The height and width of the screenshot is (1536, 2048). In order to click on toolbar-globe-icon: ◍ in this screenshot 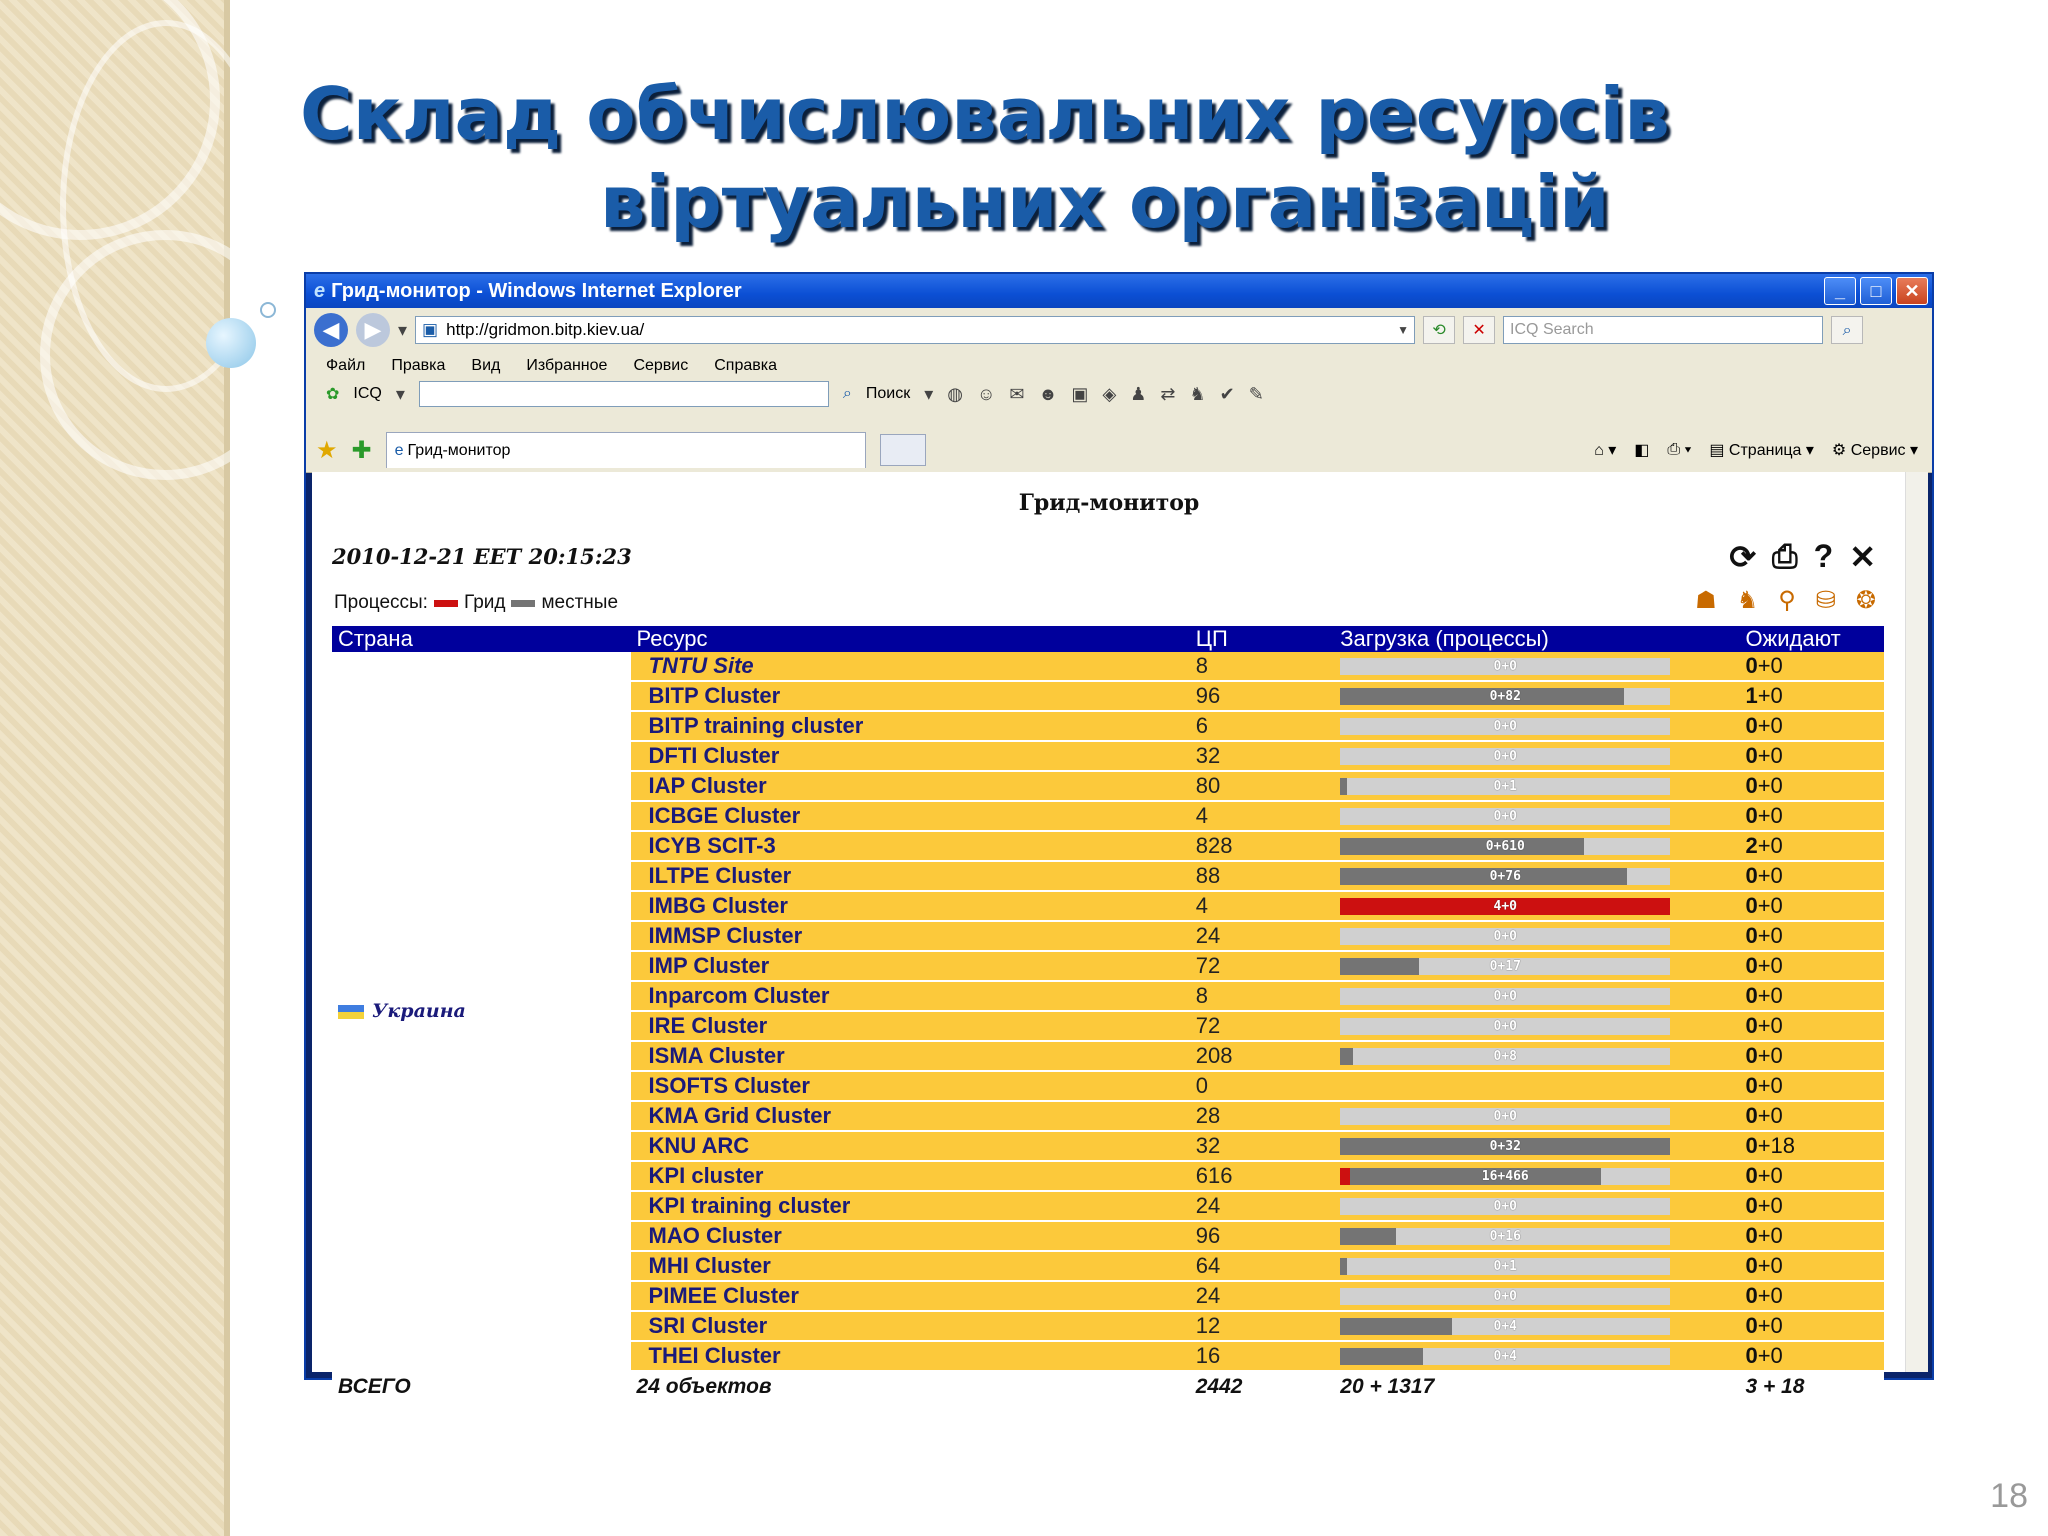, I will do `click(955, 394)`.